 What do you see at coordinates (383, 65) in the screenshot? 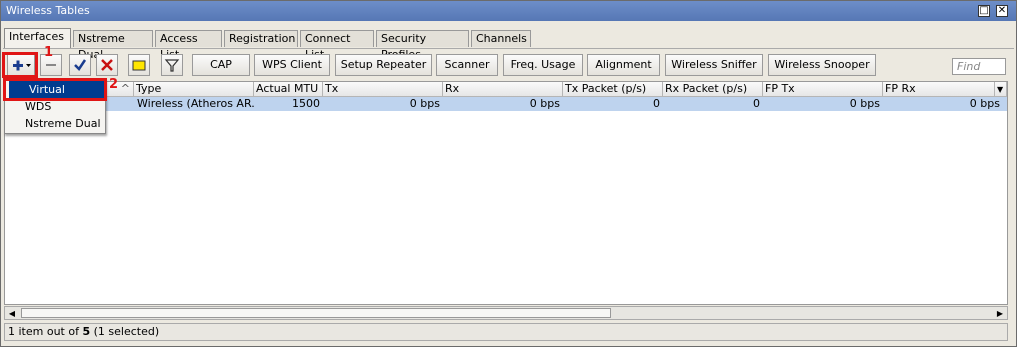
I see `setup-repeater-button: Setup Repeater` at bounding box center [383, 65].